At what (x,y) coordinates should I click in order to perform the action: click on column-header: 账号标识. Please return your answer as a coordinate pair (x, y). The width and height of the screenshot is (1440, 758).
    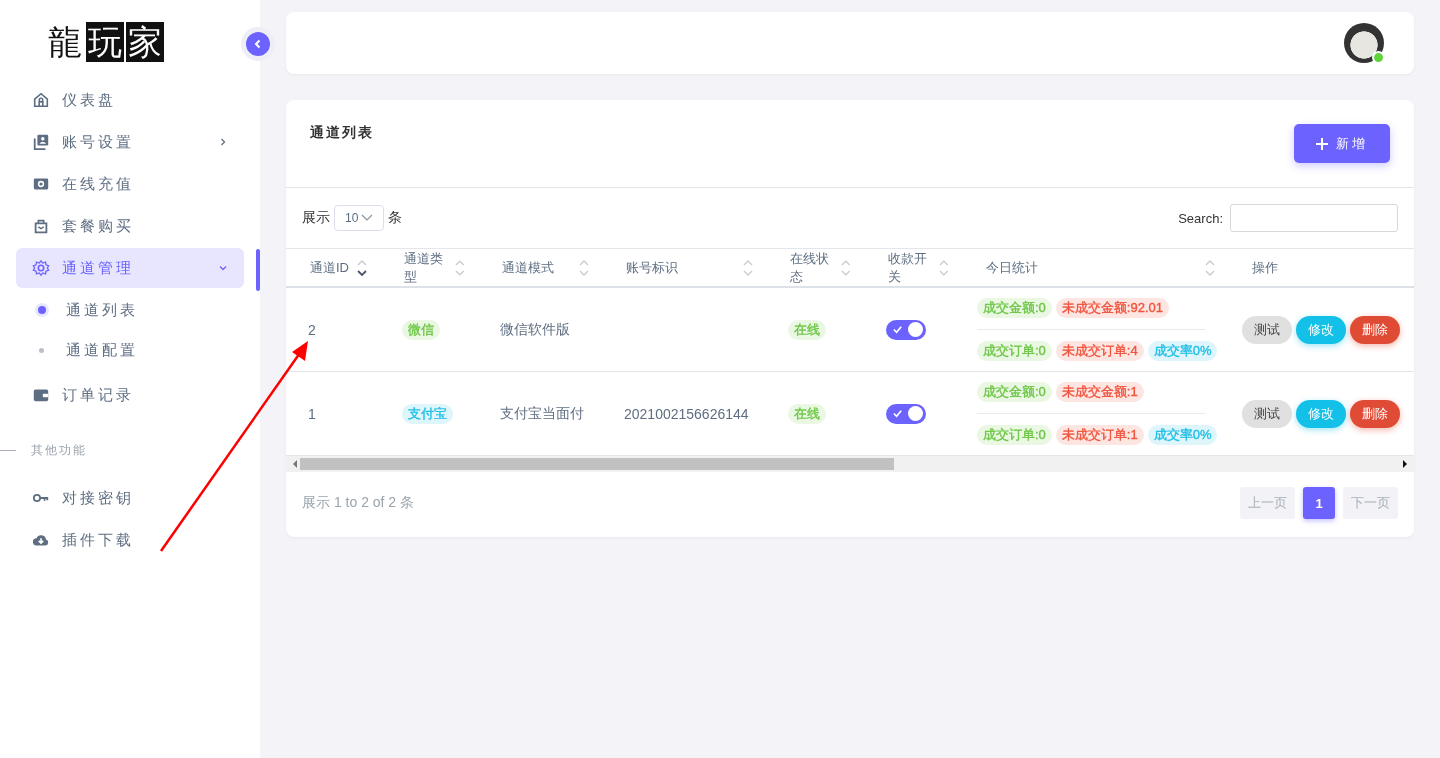
    Looking at the image, I should click on (652, 267).